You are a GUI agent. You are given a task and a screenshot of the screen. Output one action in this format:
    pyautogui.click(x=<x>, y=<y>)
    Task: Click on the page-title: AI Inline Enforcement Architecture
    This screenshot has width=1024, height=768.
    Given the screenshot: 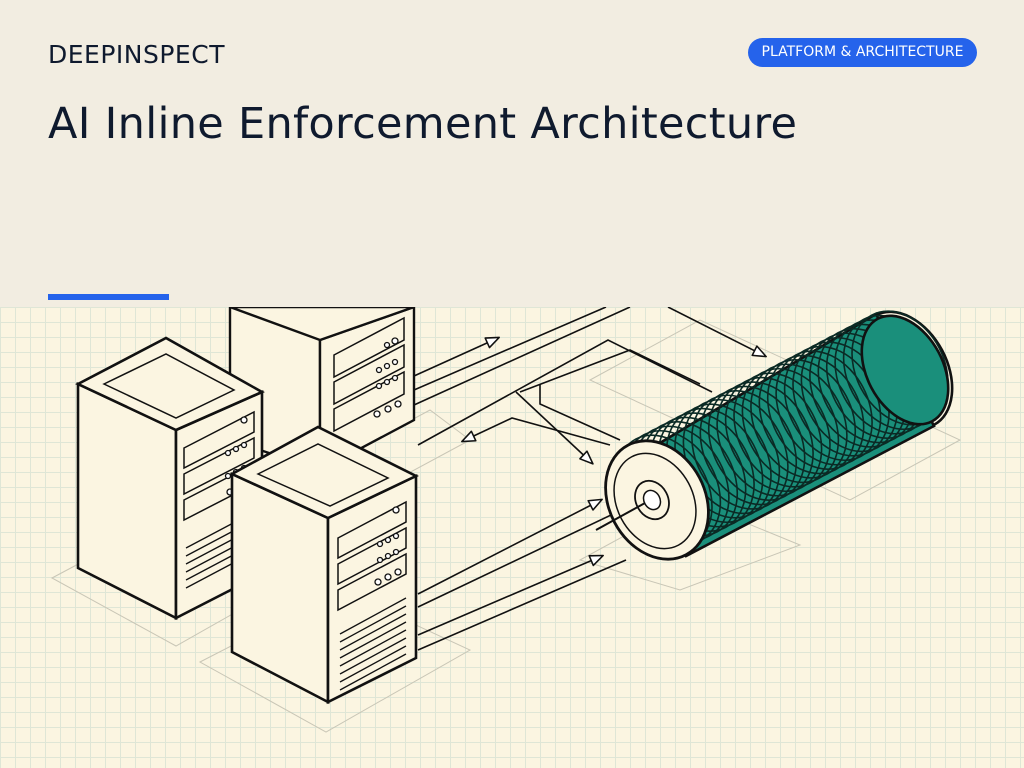 What is the action you would take?
    pyautogui.click(x=423, y=124)
    